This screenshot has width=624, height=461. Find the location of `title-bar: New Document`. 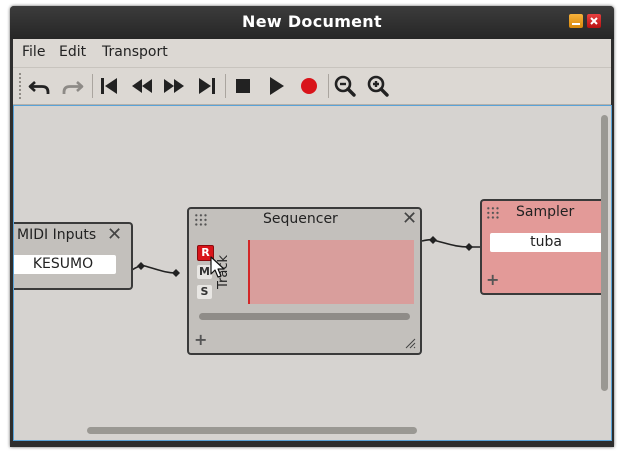

title-bar: New Document is located at coordinates (312, 22).